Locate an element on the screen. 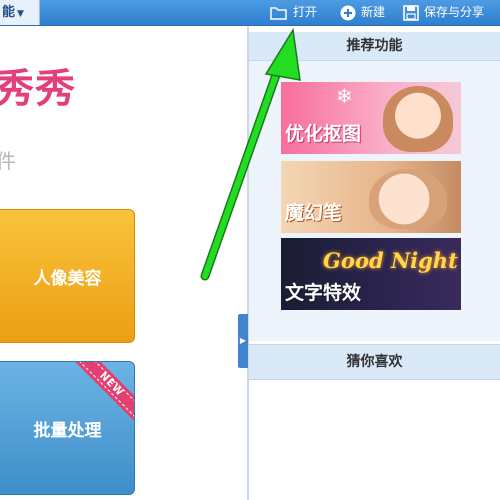 The width and height of the screenshot is (500, 500). portrait-beauty-button: 人像美容 is located at coordinates (67, 276).